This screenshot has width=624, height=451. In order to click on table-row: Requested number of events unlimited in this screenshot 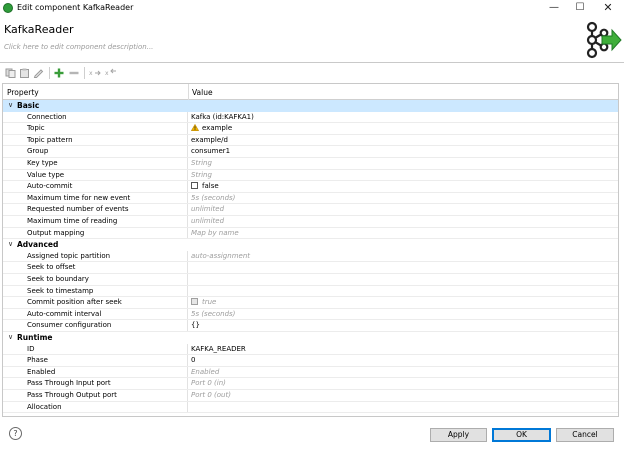, I will do `click(310, 210)`.